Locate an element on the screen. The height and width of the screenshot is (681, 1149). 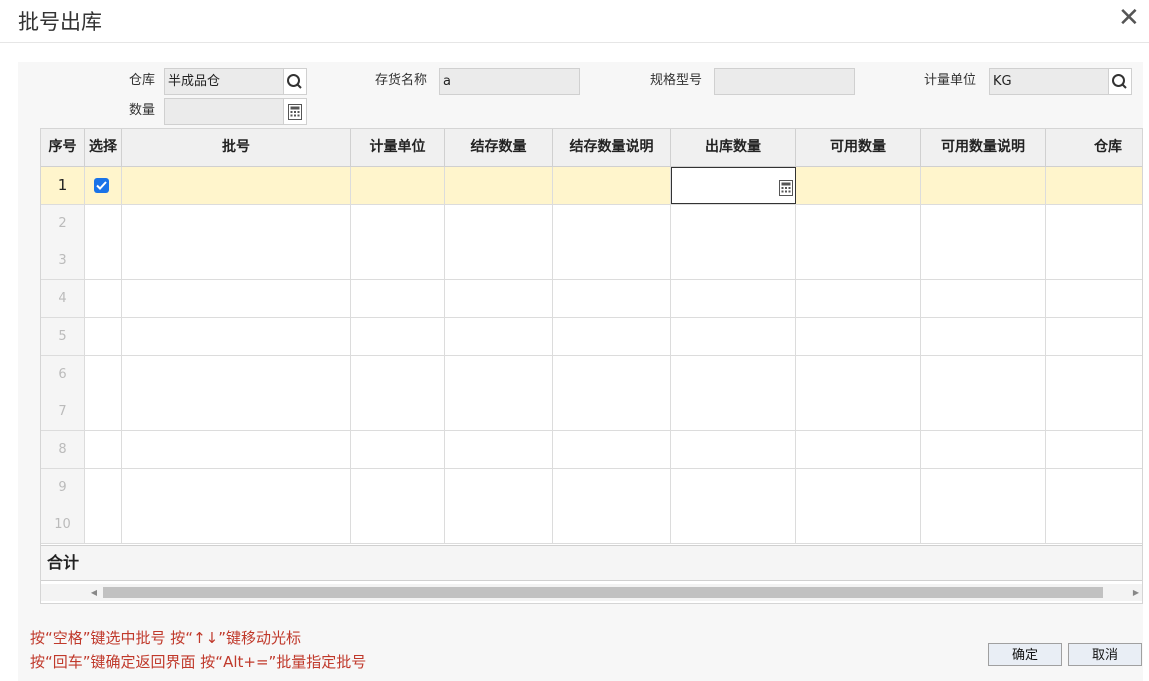
table-row: 2 is located at coordinates (591, 223).